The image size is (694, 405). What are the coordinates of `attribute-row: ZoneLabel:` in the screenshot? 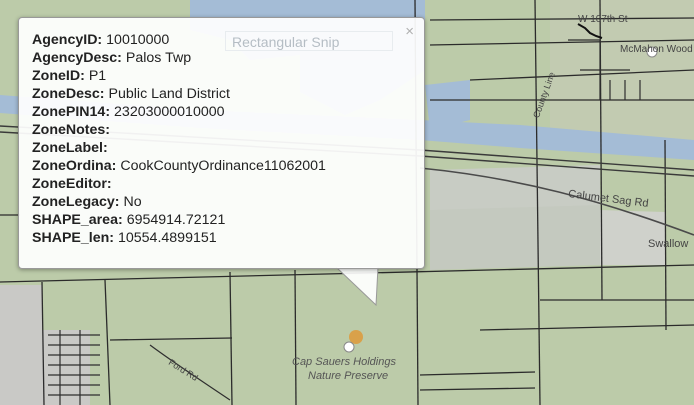 It's located at (179, 148).